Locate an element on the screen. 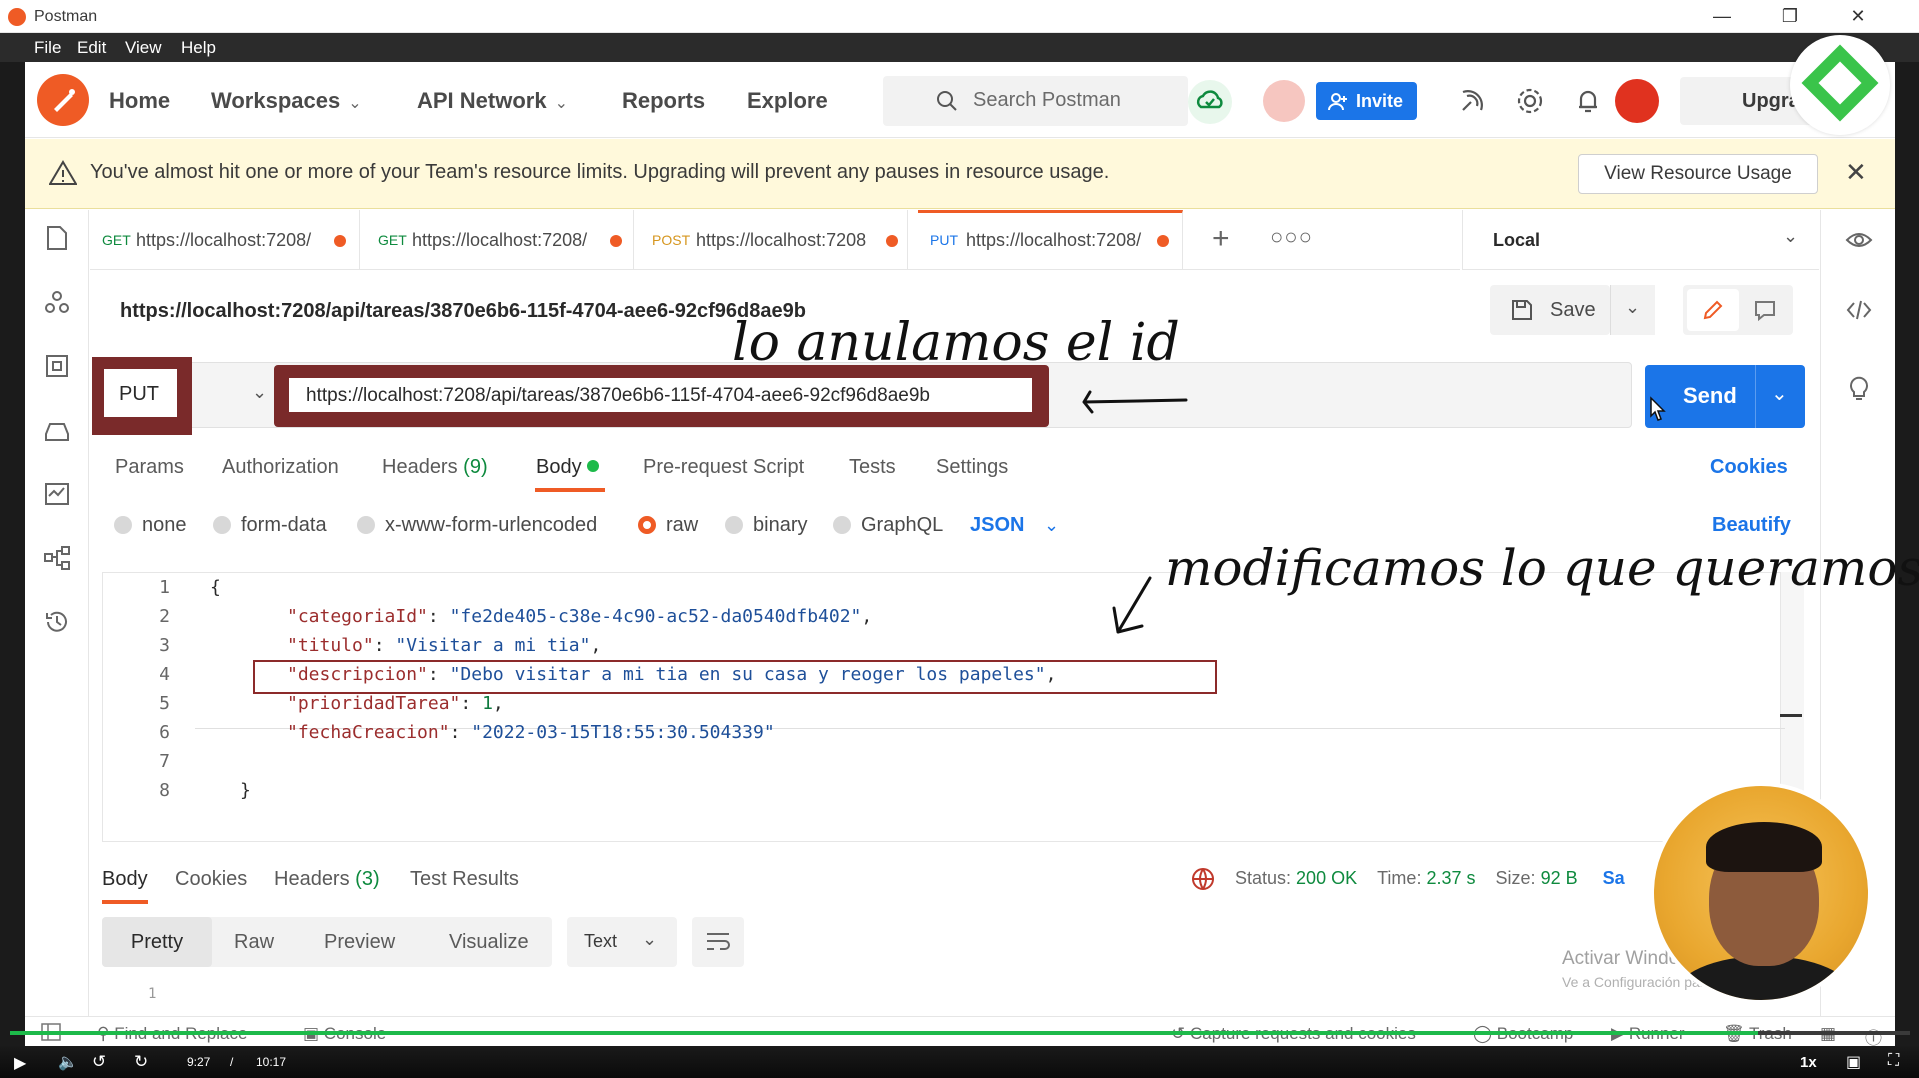  volume-icon: 🔈 is located at coordinates (68, 1062).